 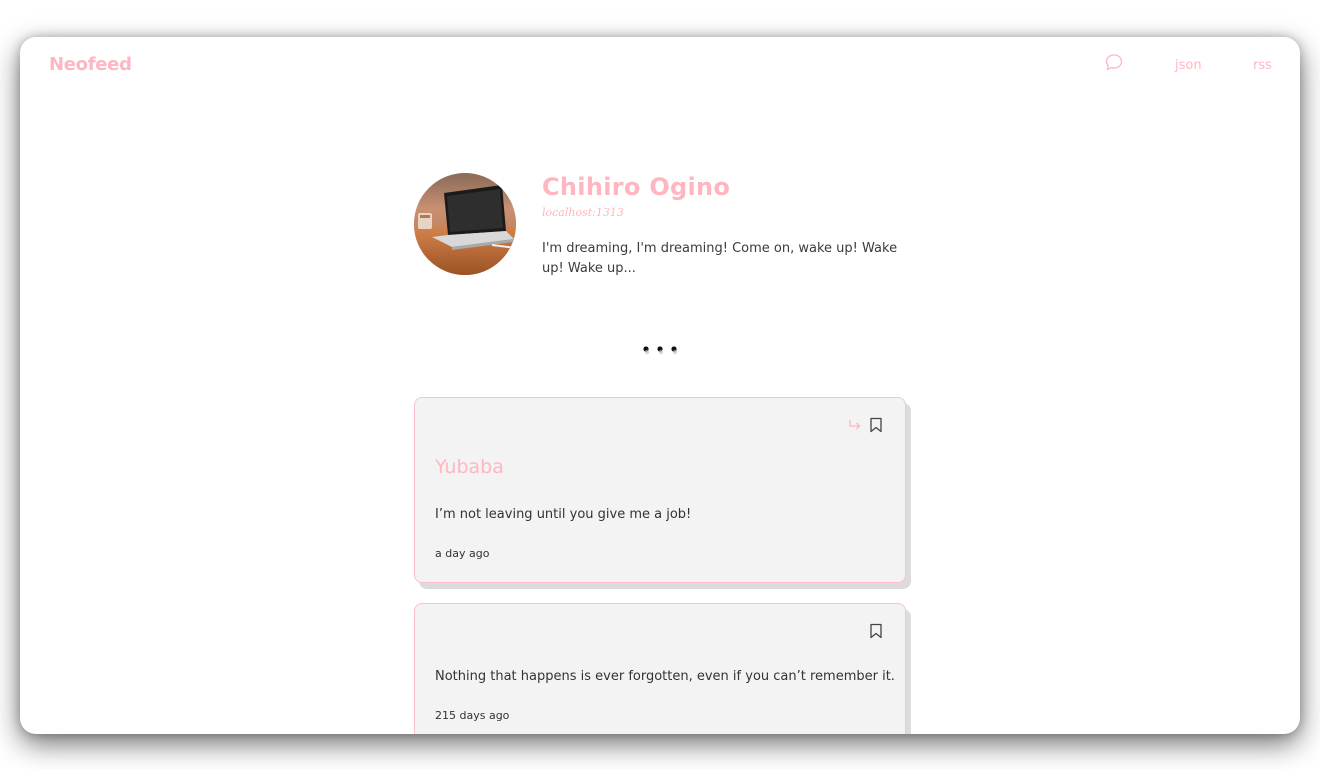 I want to click on ellipsis-icon, so click(x=660, y=350).